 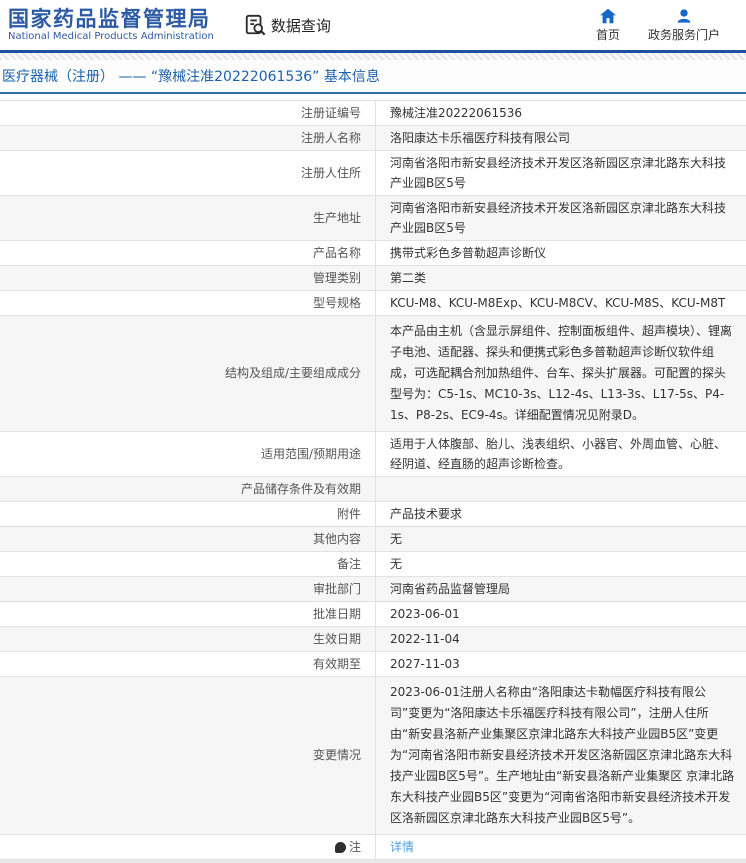 I want to click on row-label: 产品名称, so click(x=336, y=253).